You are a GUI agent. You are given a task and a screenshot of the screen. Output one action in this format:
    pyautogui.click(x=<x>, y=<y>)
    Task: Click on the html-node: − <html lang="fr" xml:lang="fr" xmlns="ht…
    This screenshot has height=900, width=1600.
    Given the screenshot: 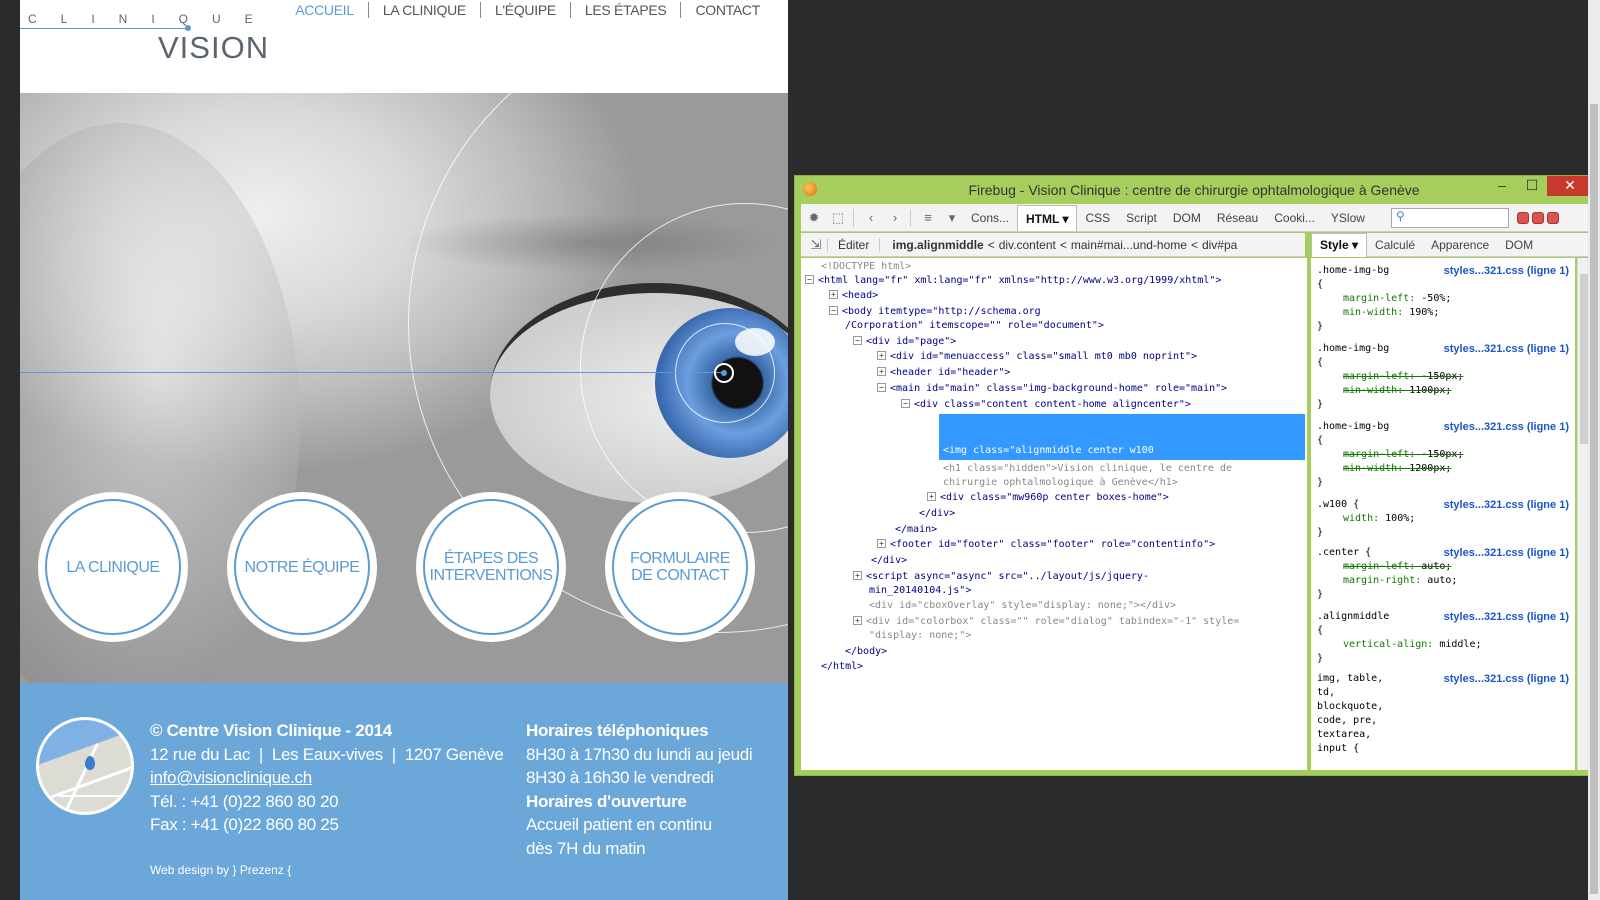 What is the action you would take?
    pyautogui.click(x=1013, y=281)
    